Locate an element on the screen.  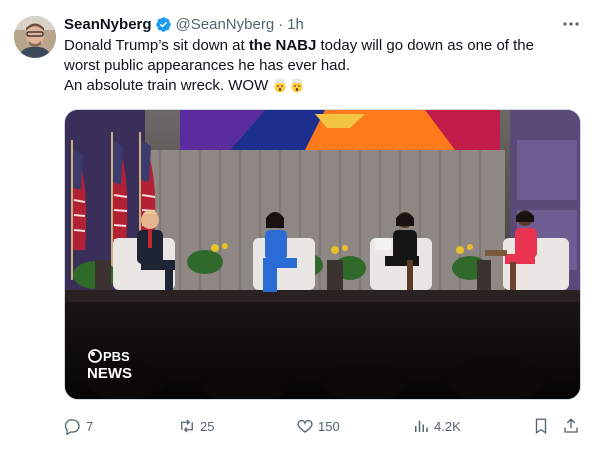
like-count: 150 is located at coordinates (329, 426).